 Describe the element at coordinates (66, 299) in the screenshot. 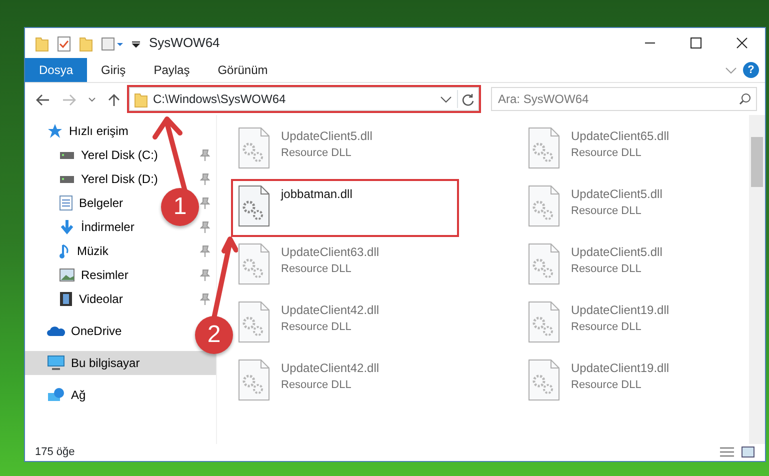

I see `video-icon` at that location.